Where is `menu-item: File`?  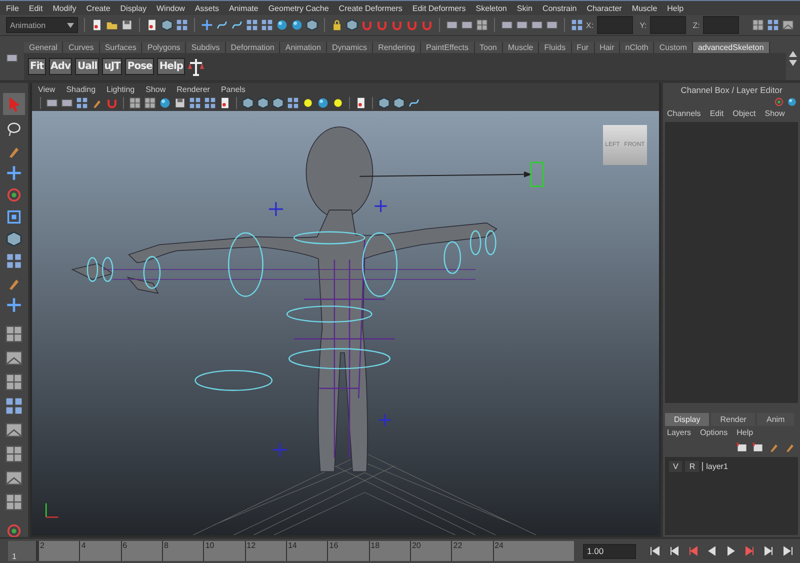
menu-item: File is located at coordinates (12, 8).